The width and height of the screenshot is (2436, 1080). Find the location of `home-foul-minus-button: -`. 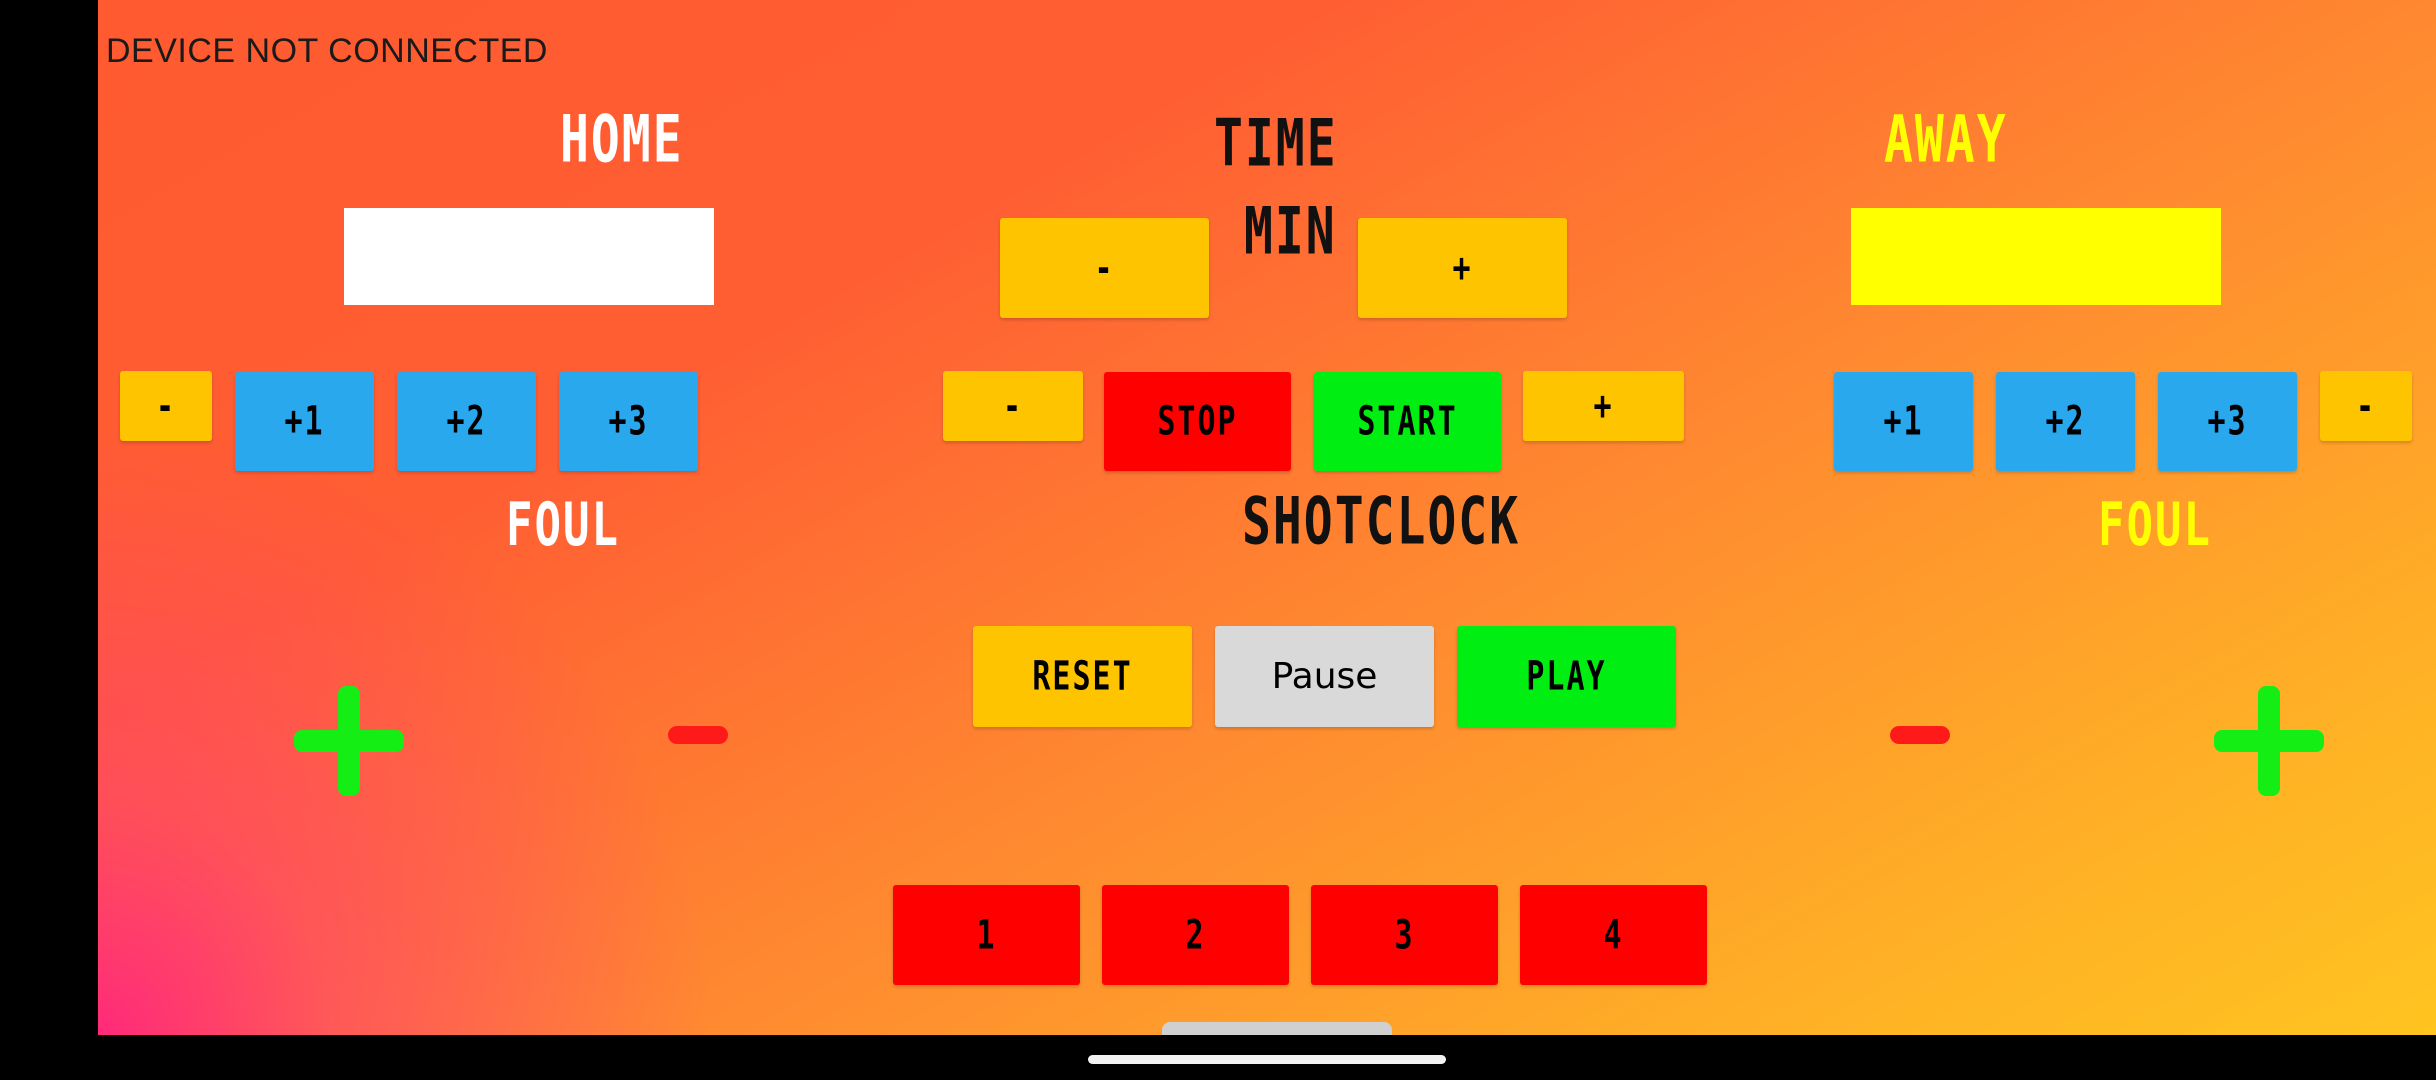

home-foul-minus-button: - is located at coordinates (166, 406).